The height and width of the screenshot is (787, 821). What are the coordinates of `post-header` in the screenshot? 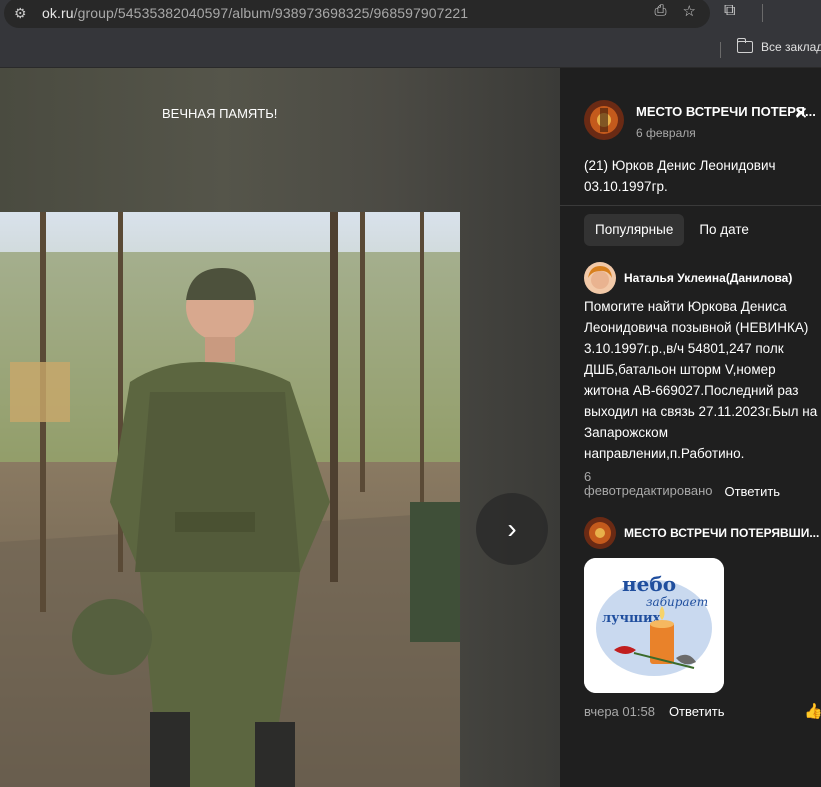 It's located at (604, 120).